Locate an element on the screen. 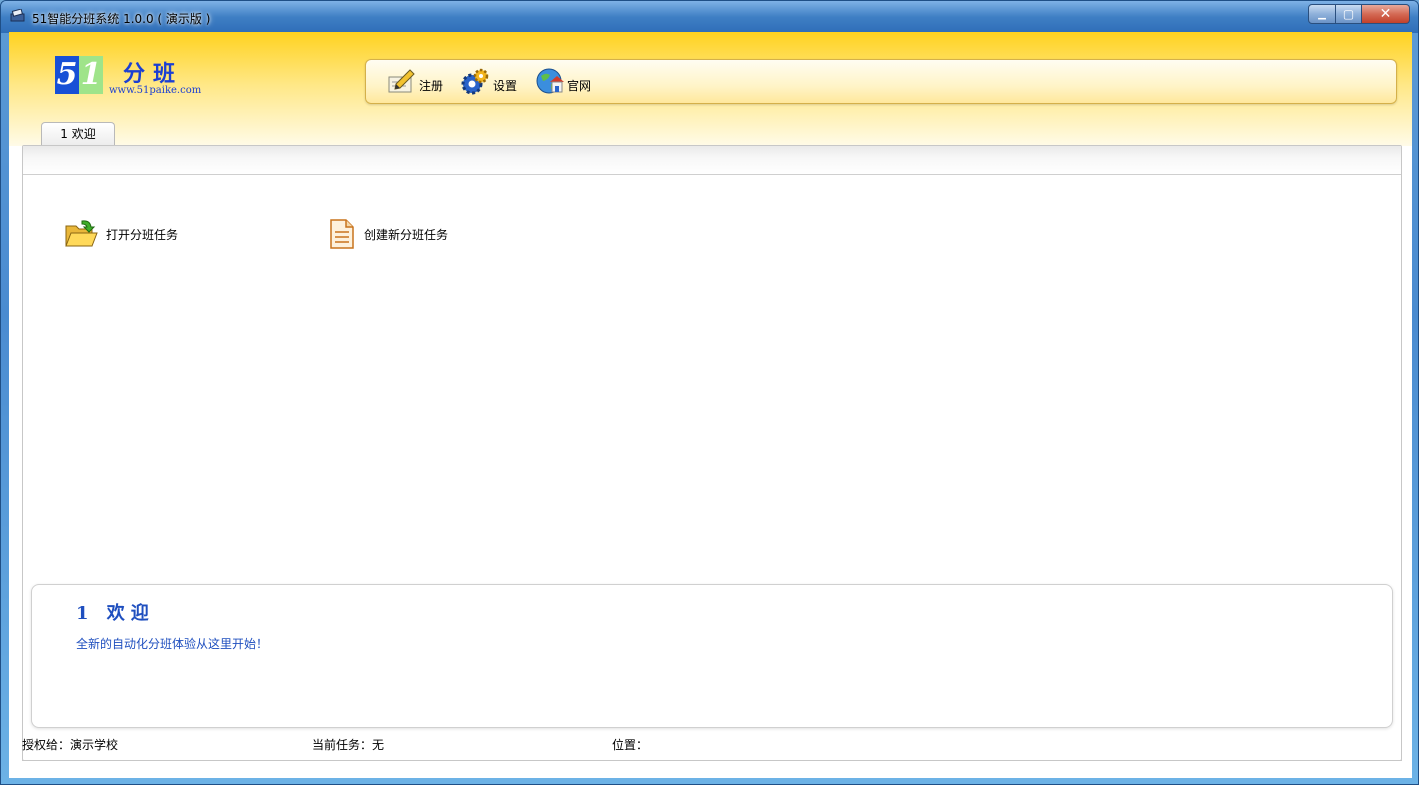 The image size is (1419, 785). logo: 5 1 分班 www.51paike.com is located at coordinates (135, 78).